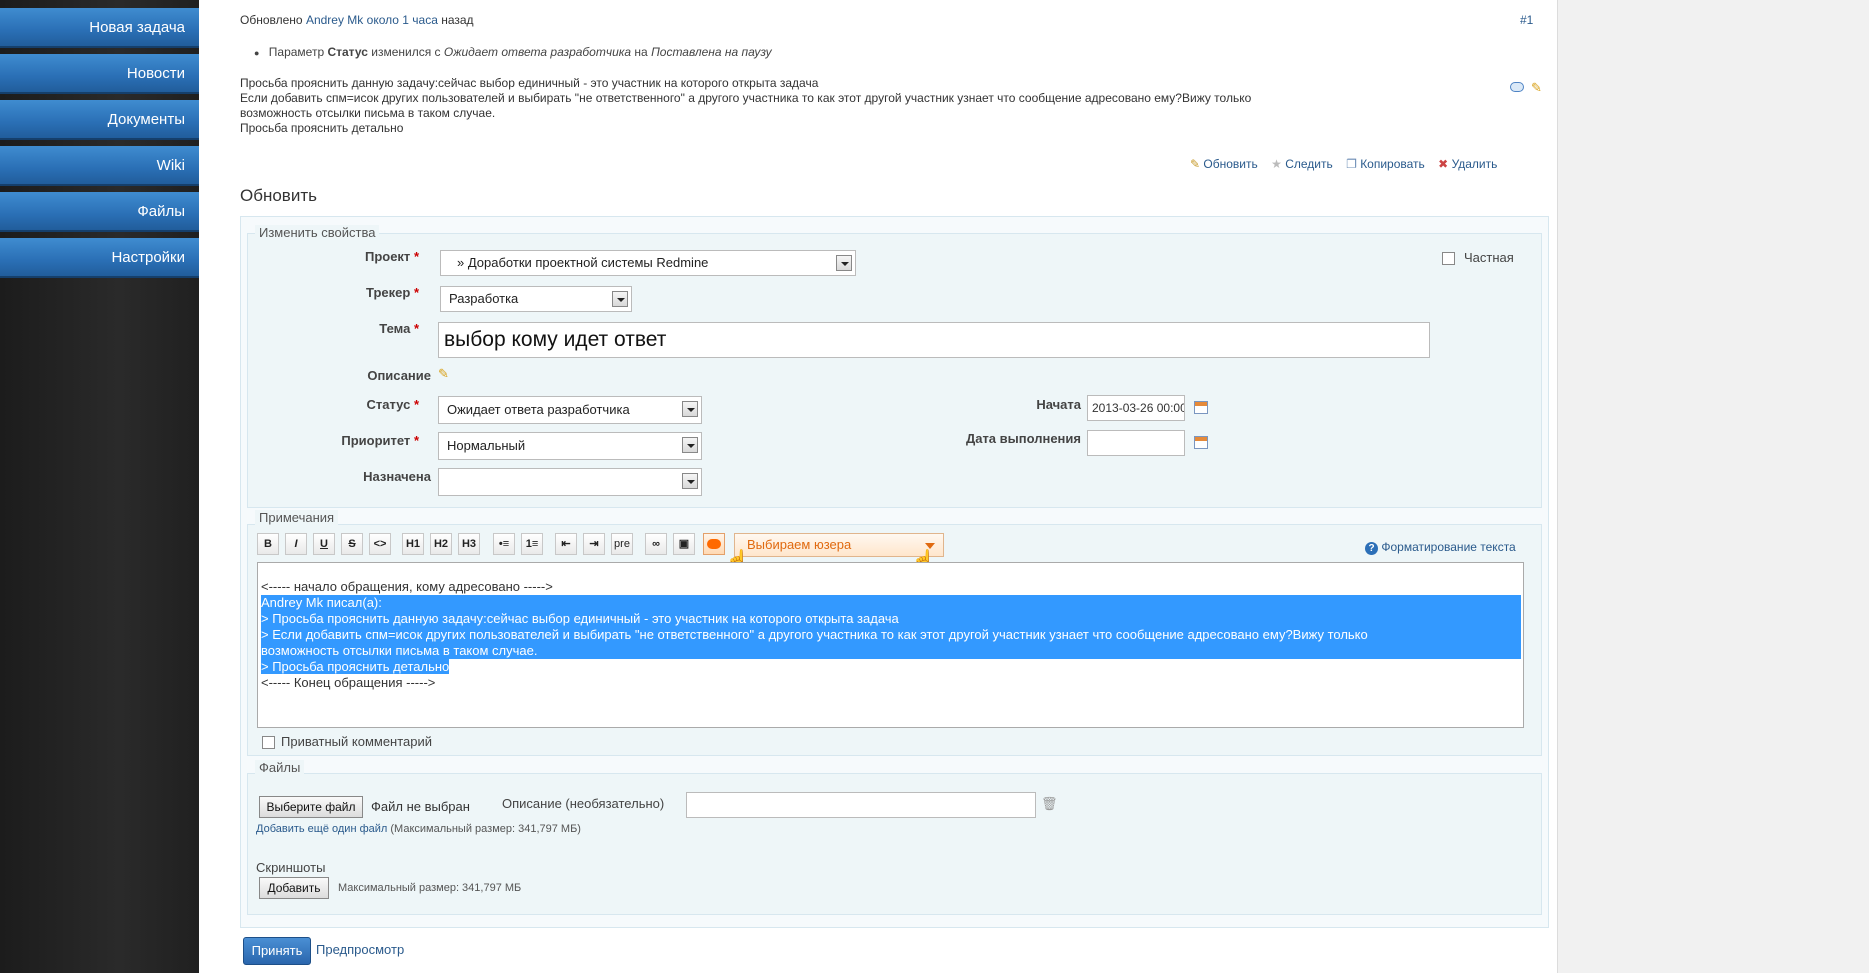 The width and height of the screenshot is (1869, 973). I want to click on formatting-help: ? Форматирование текста, so click(1440, 547).